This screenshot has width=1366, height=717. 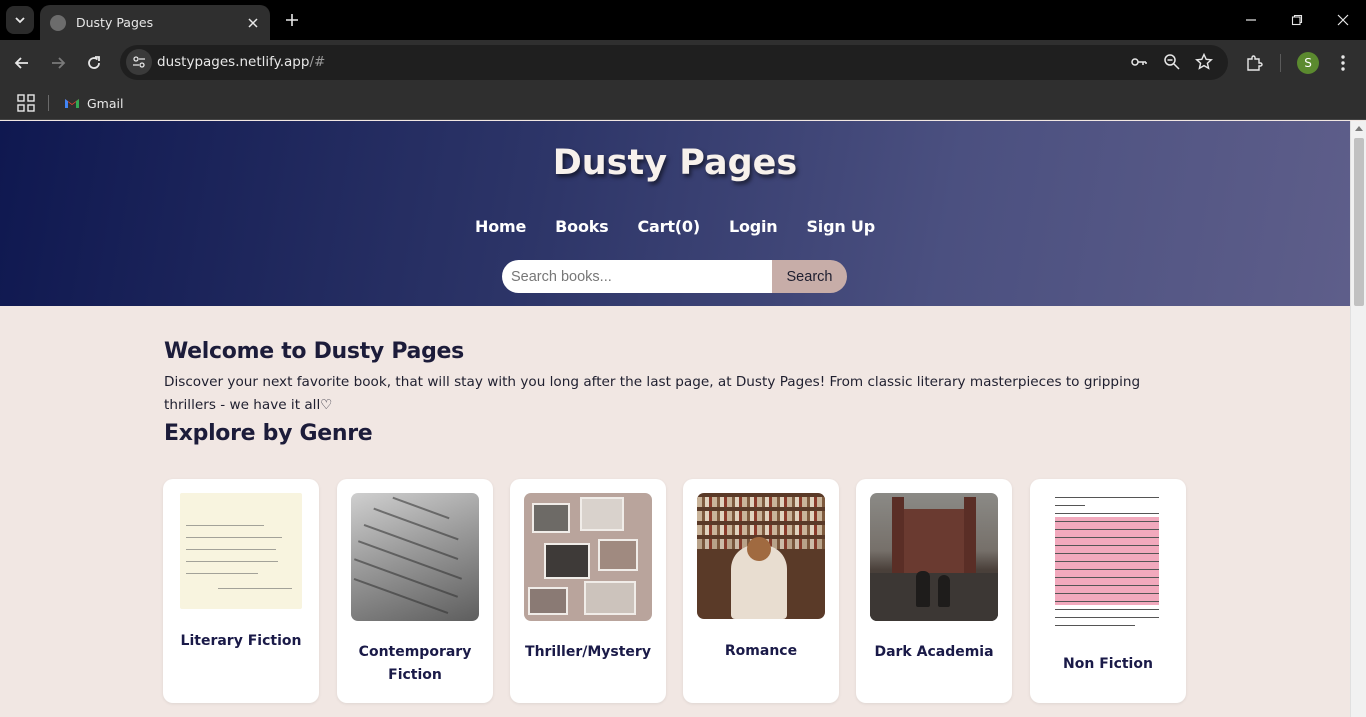 What do you see at coordinates (669, 226) in the screenshot?
I see `nav-cart: Cart(0)` at bounding box center [669, 226].